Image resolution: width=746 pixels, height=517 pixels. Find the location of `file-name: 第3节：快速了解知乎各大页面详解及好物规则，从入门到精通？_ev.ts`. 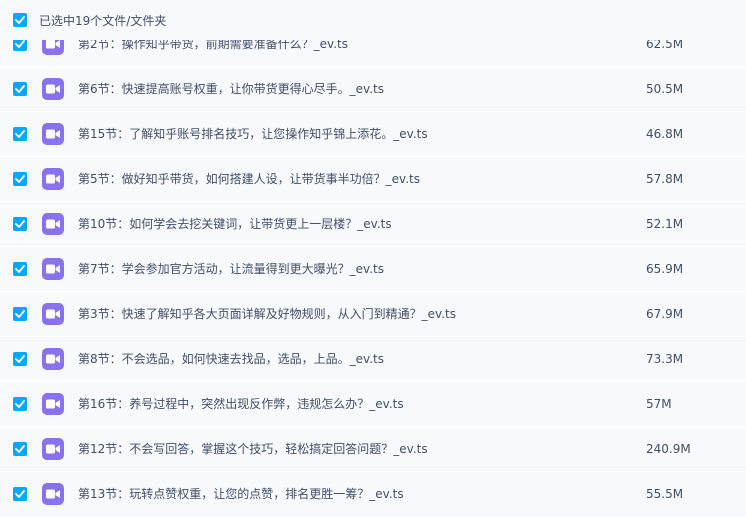

file-name: 第3节：快速了解知乎各大页面详解及好物规则，从入门到精通？_ev.ts is located at coordinates (267, 314).